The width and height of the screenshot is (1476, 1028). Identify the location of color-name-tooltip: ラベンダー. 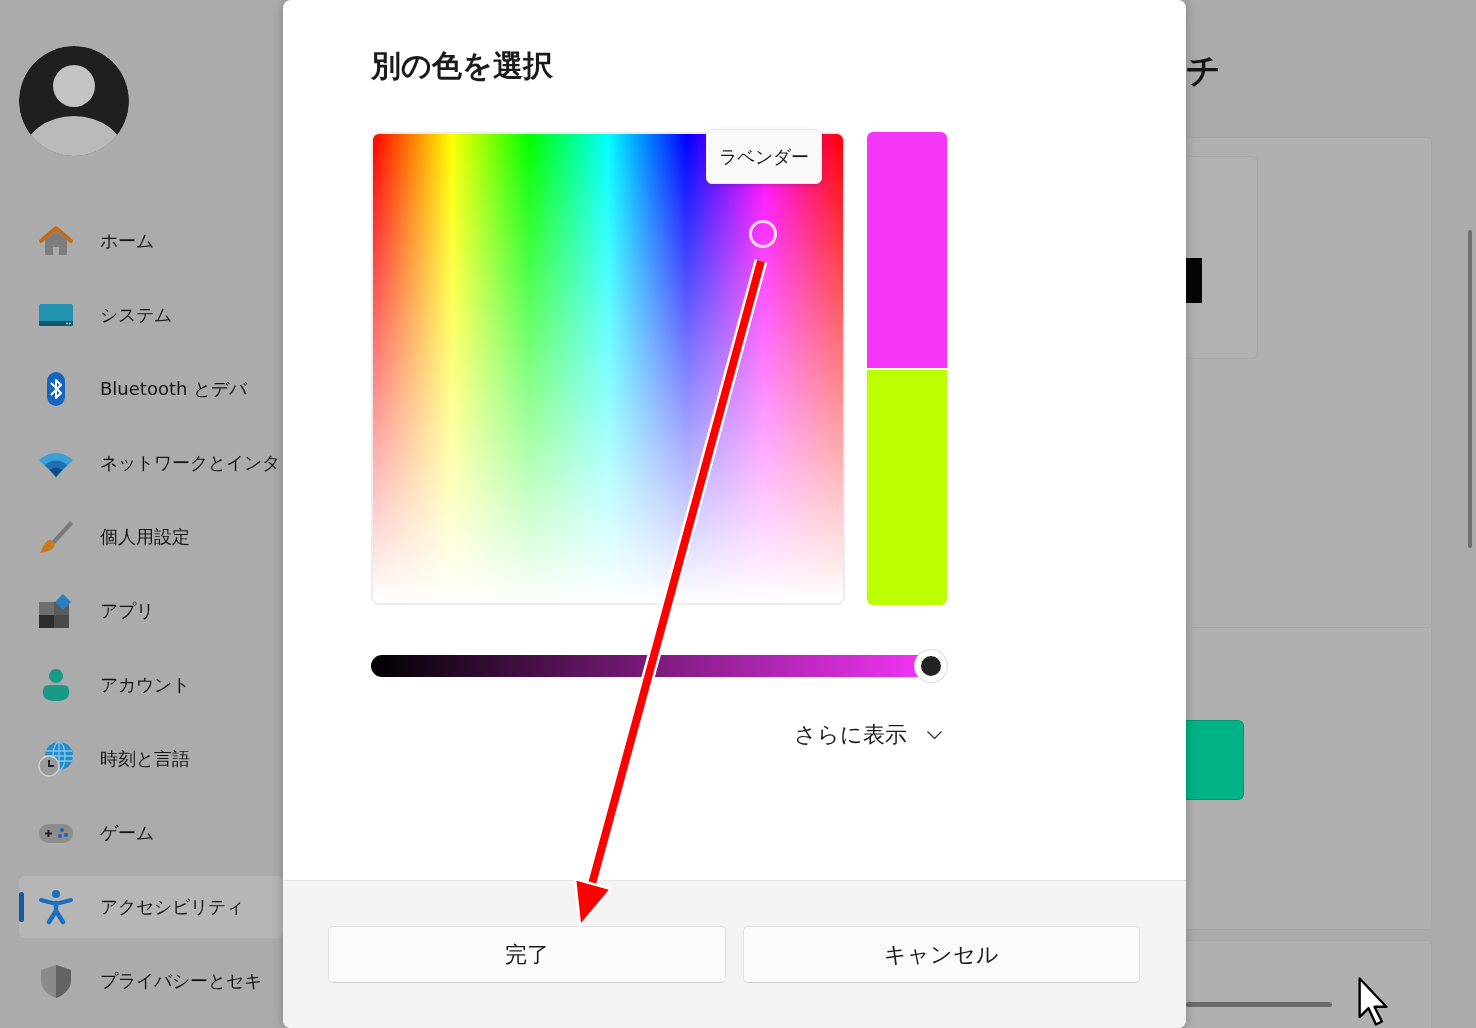
(764, 156).